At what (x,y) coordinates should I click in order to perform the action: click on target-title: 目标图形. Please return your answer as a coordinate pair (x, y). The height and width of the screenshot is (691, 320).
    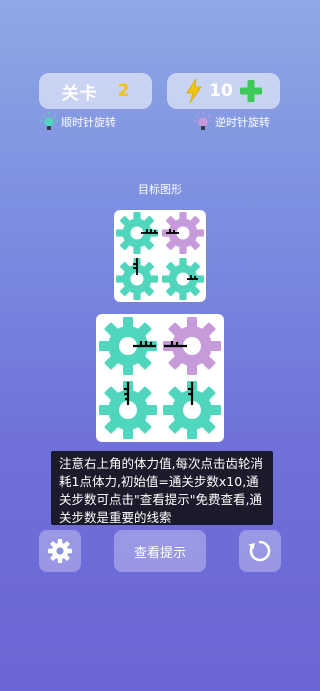
    Looking at the image, I should click on (160, 189).